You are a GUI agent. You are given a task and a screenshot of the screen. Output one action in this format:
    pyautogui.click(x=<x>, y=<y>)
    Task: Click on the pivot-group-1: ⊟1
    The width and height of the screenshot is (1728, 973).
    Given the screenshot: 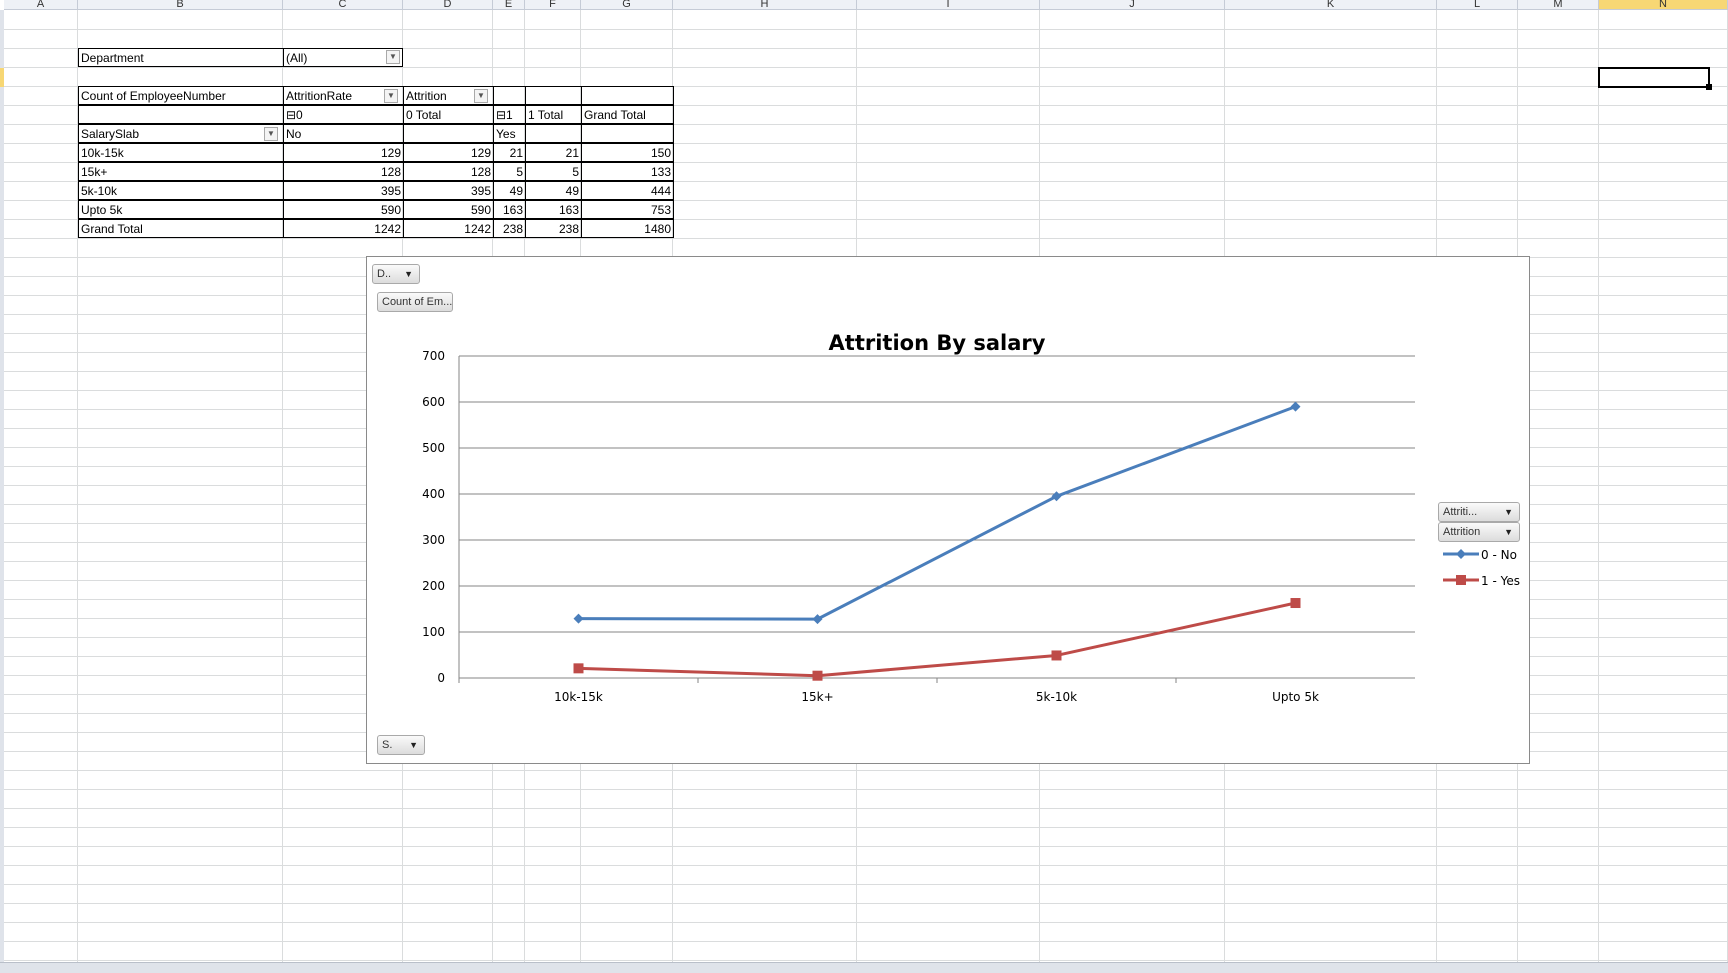 What is the action you would take?
    pyautogui.click(x=509, y=114)
    